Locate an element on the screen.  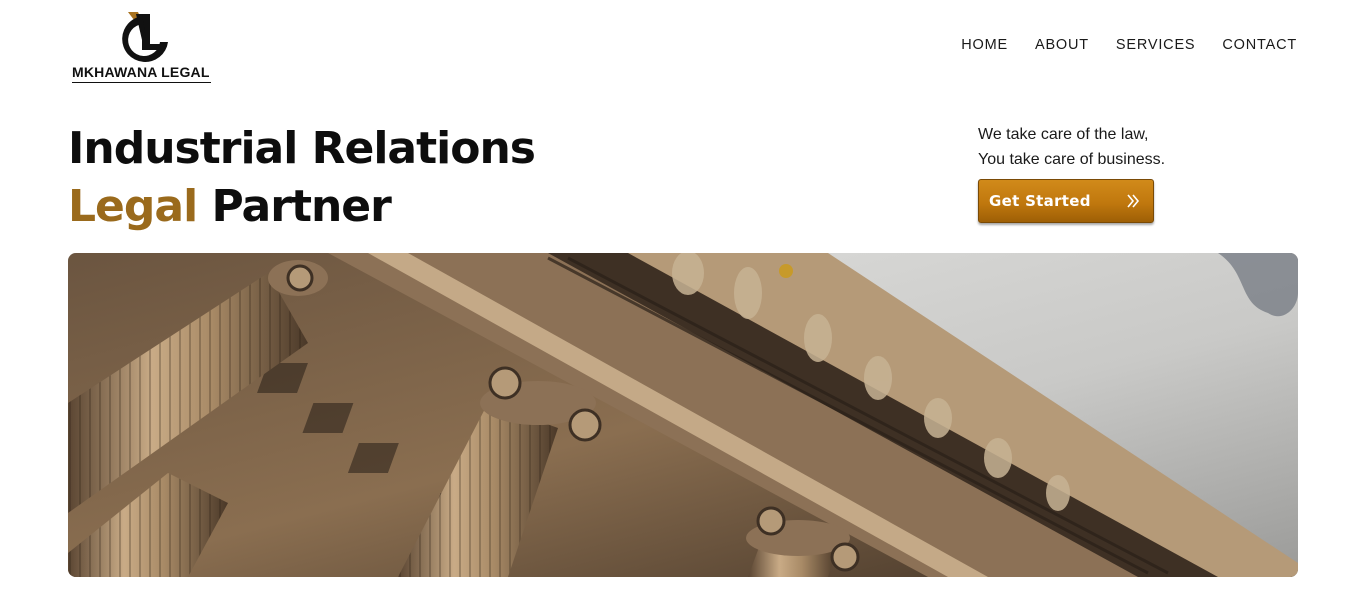
headline-line1: Industrial Relations is located at coordinates (302, 148).